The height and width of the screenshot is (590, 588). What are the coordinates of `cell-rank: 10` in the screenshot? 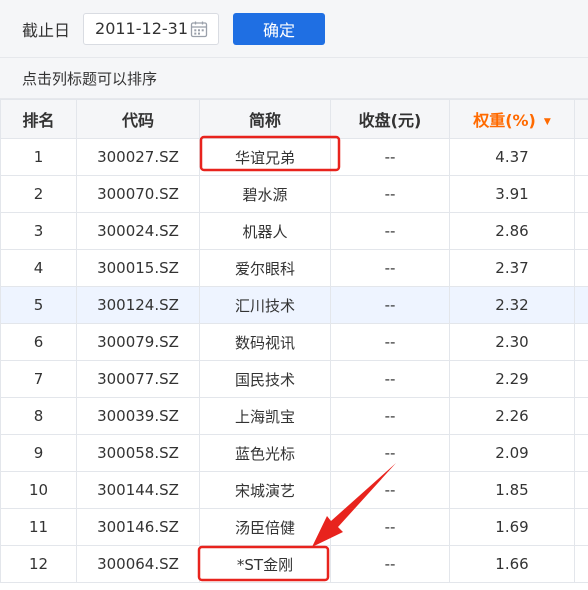 It's located at (38, 490).